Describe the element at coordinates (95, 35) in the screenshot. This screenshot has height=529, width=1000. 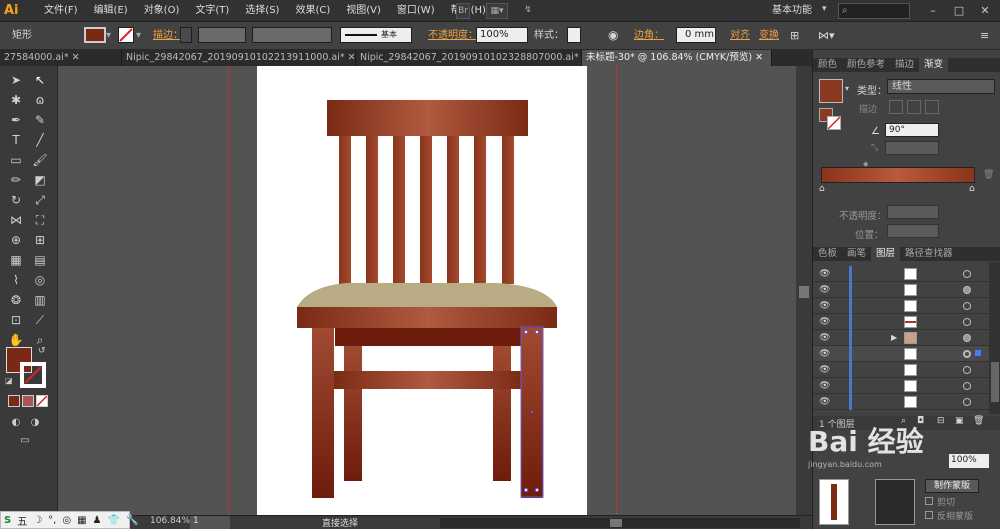
I see `fill-swatch` at that location.